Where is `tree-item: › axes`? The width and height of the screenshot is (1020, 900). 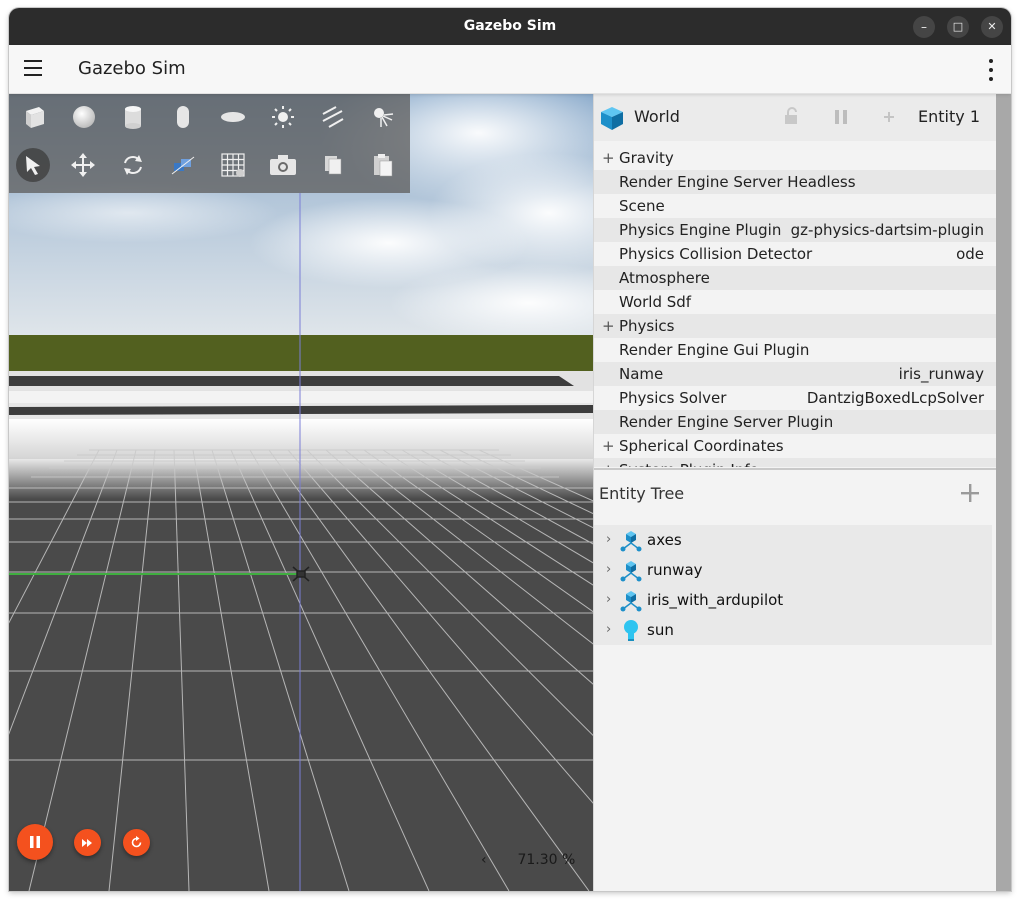
tree-item: › axes is located at coordinates (793, 540).